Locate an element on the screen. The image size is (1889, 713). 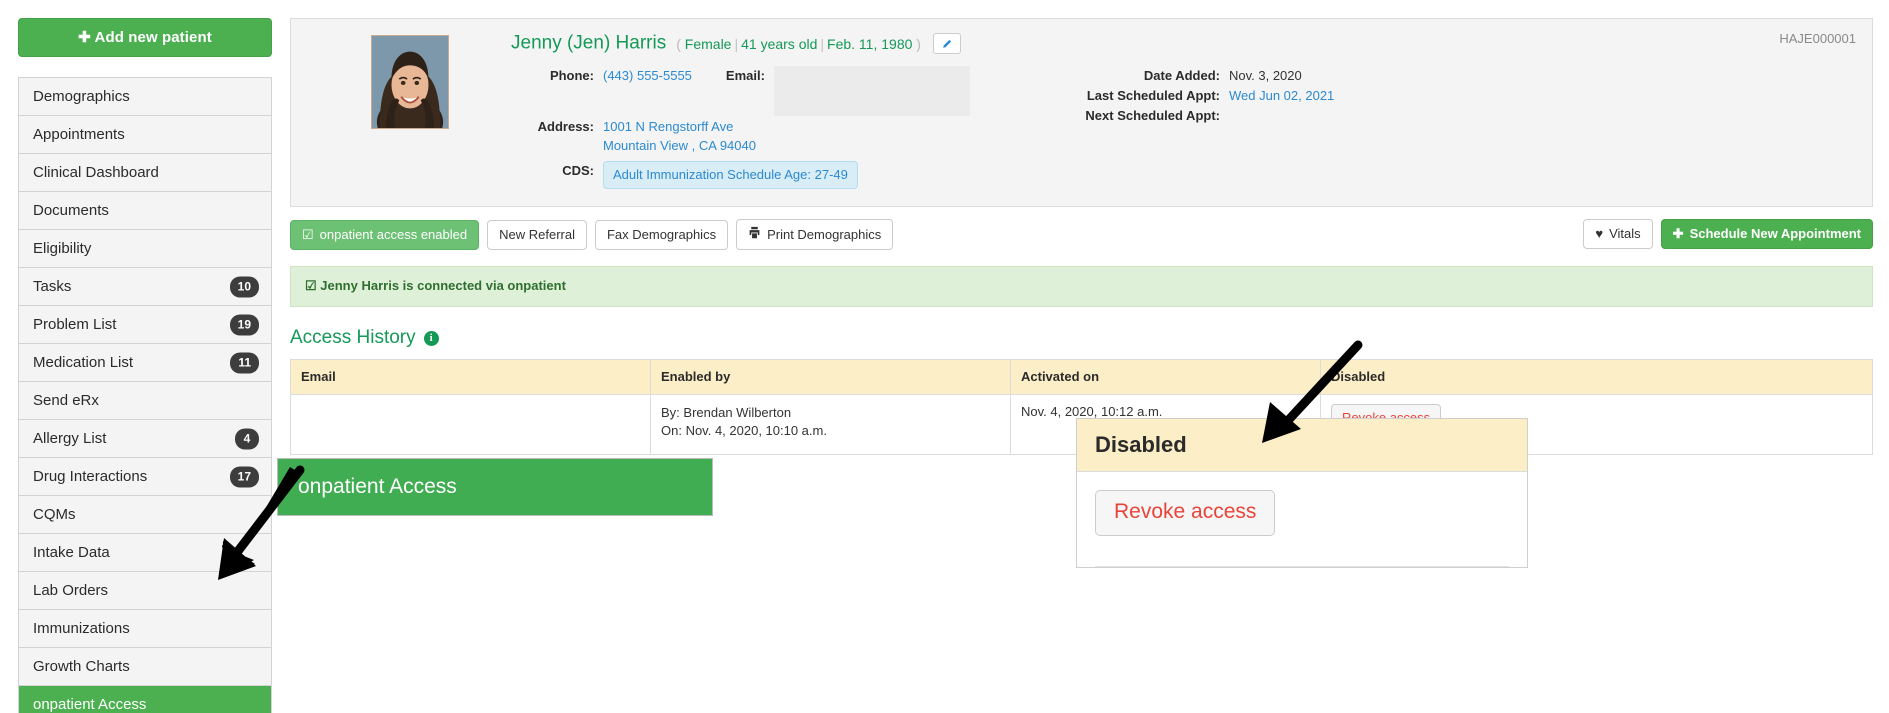
sidebar-item-lab-orders: Lab Orders is located at coordinates (145, 591).